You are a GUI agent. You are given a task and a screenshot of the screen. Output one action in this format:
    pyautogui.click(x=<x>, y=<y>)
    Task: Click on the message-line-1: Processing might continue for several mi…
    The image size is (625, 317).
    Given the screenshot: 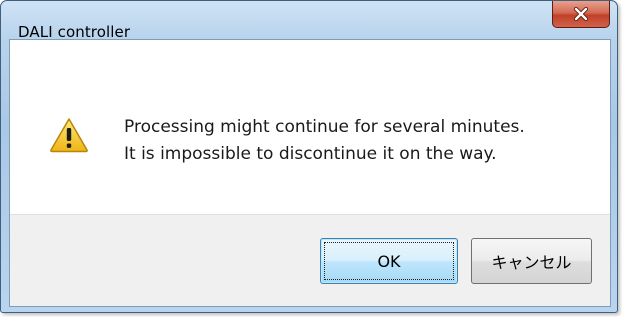 What is the action you would take?
    pyautogui.click(x=324, y=127)
    